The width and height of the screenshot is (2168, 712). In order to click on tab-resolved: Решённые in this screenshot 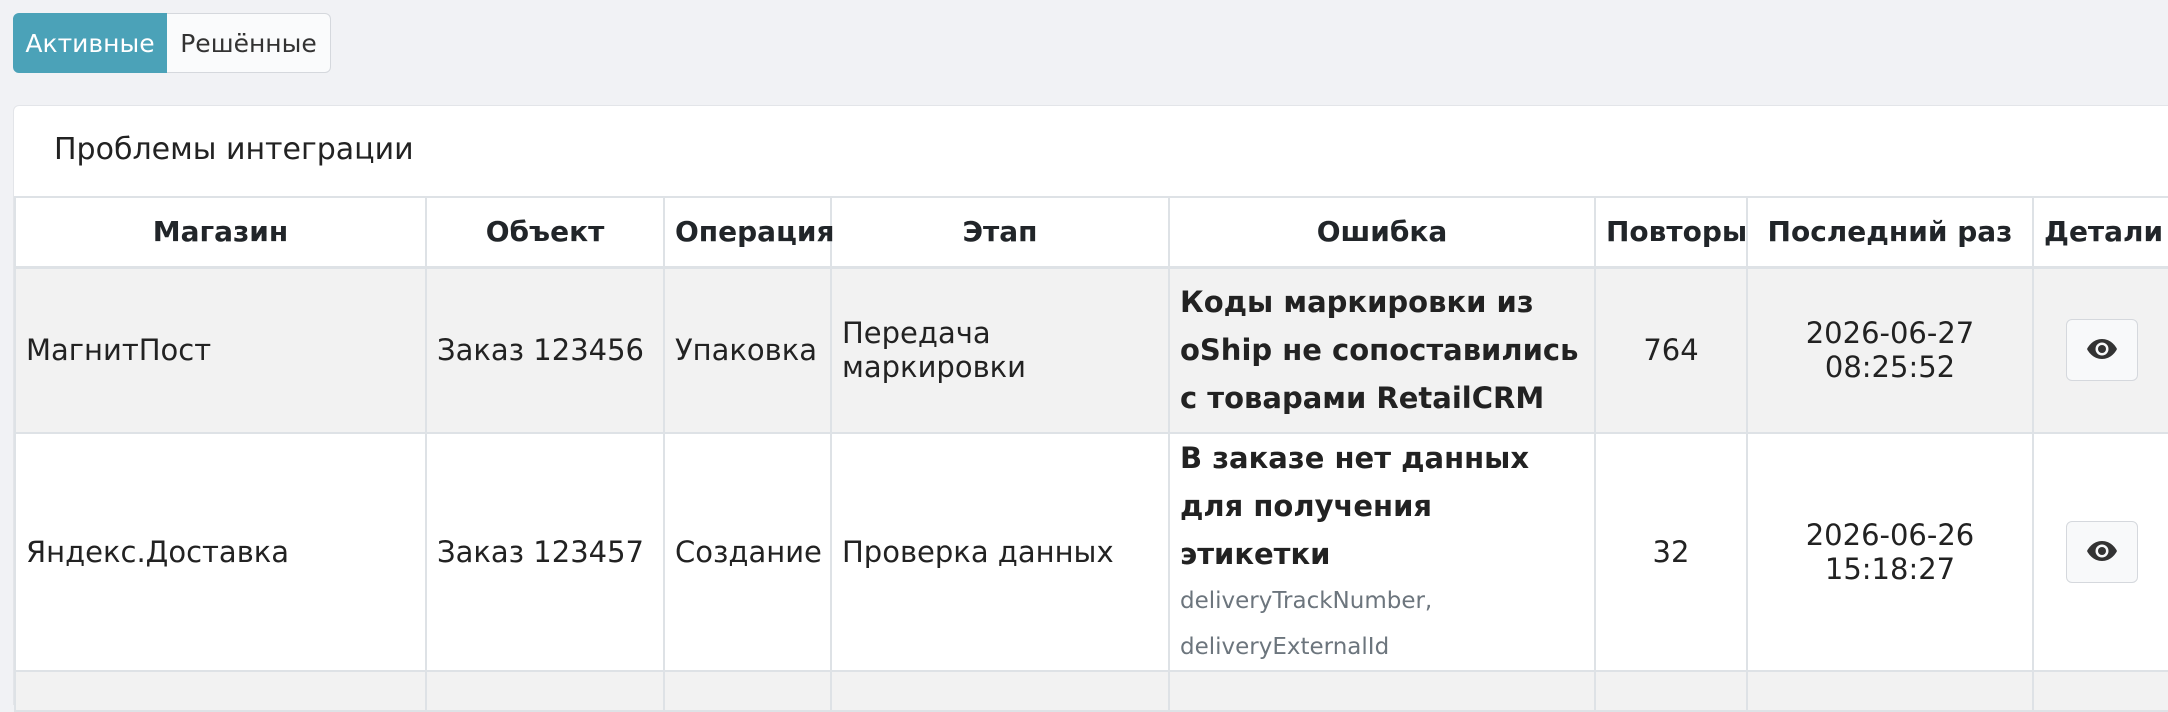, I will do `click(249, 43)`.